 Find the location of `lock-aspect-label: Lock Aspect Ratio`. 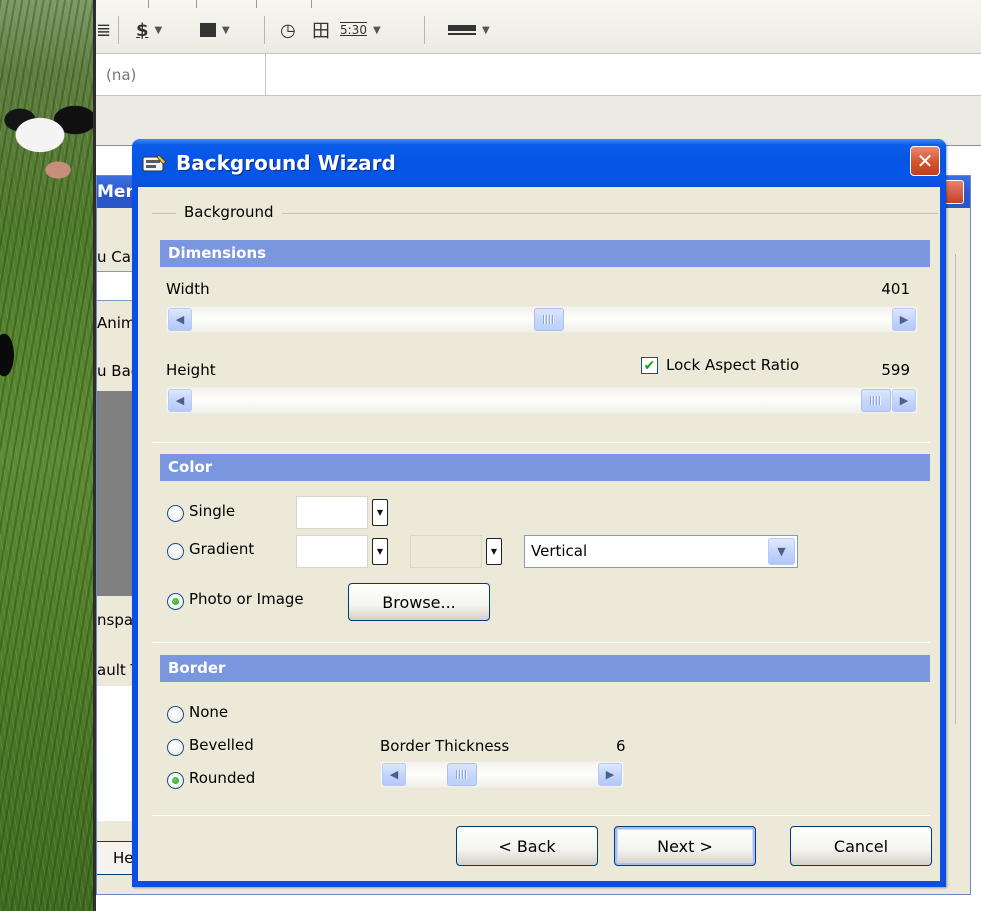

lock-aspect-label: Lock Aspect Ratio is located at coordinates (732, 365).